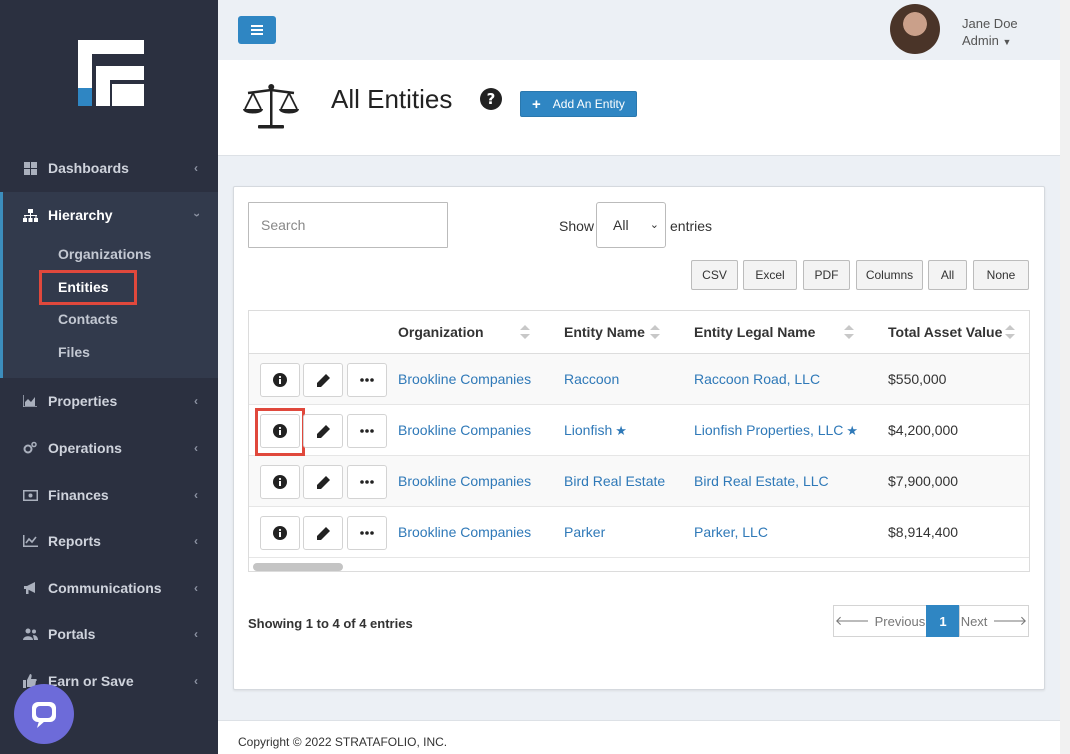  I want to click on entity-name-link: Raccoon, so click(591, 379).